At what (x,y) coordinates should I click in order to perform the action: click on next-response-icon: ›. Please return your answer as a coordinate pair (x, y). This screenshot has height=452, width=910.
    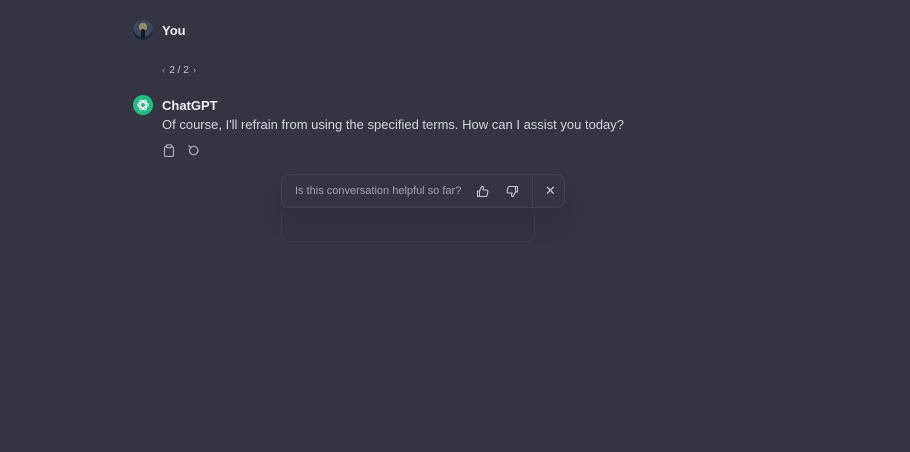
    Looking at the image, I should click on (194, 70).